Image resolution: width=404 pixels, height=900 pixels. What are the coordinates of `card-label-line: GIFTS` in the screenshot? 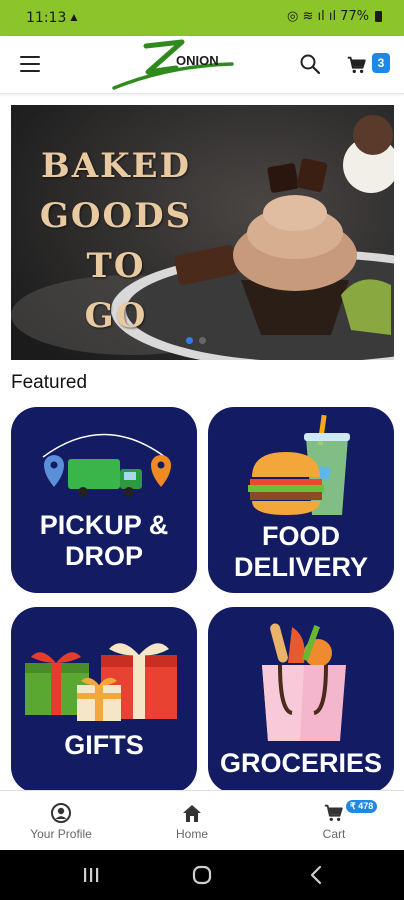 It's located at (104, 745).